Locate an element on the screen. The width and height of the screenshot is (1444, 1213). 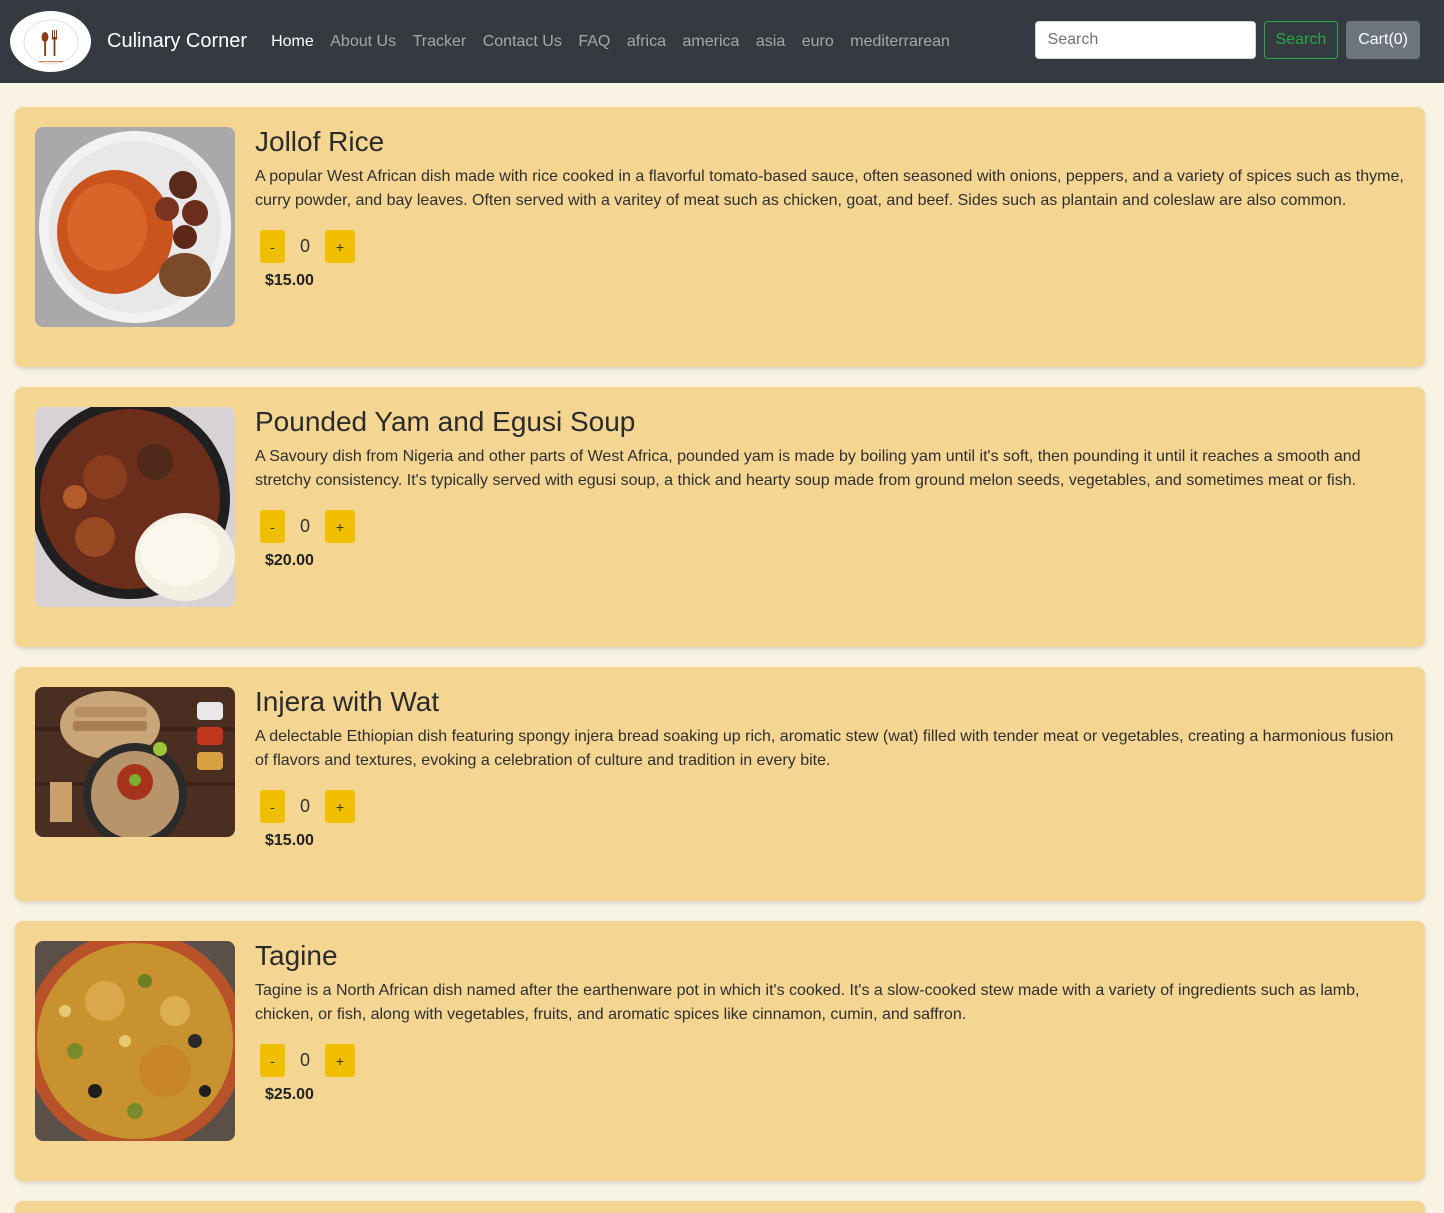
dish-title: Pounded Yam and Egusi Soup is located at coordinates (445, 421).